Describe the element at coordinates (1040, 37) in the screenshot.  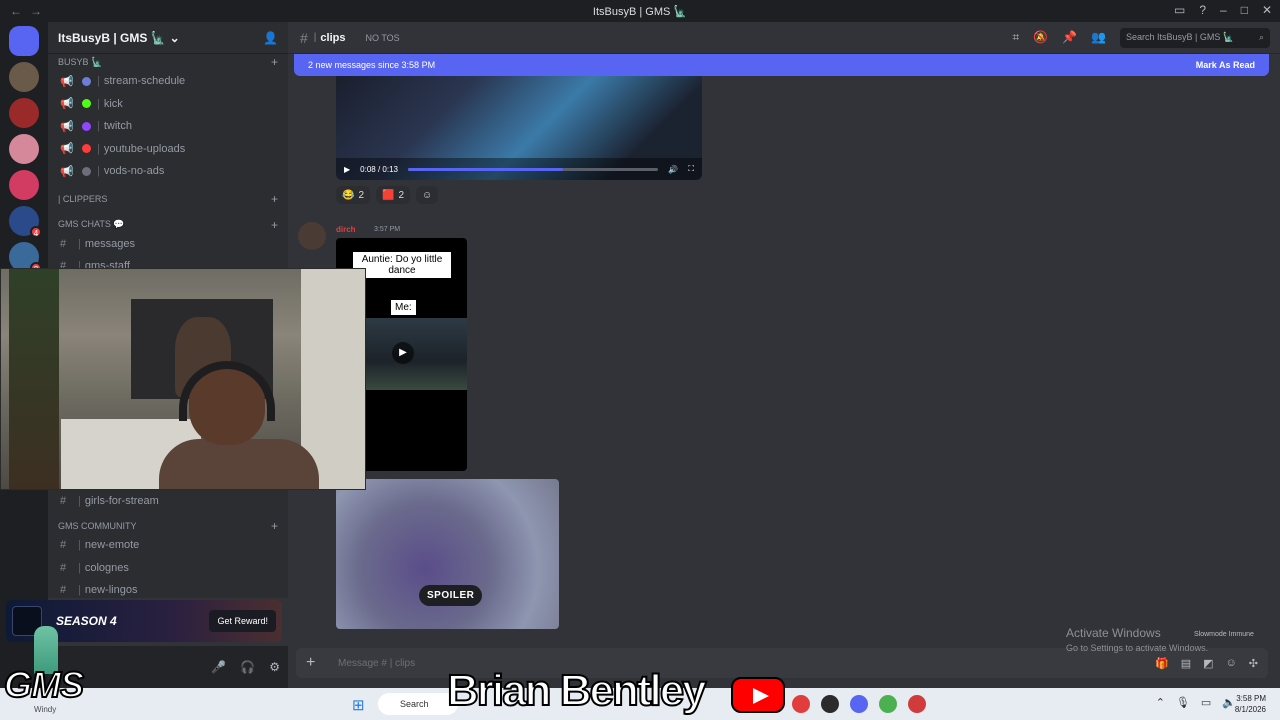
I see `mute-bell-icon: 🔕` at that location.